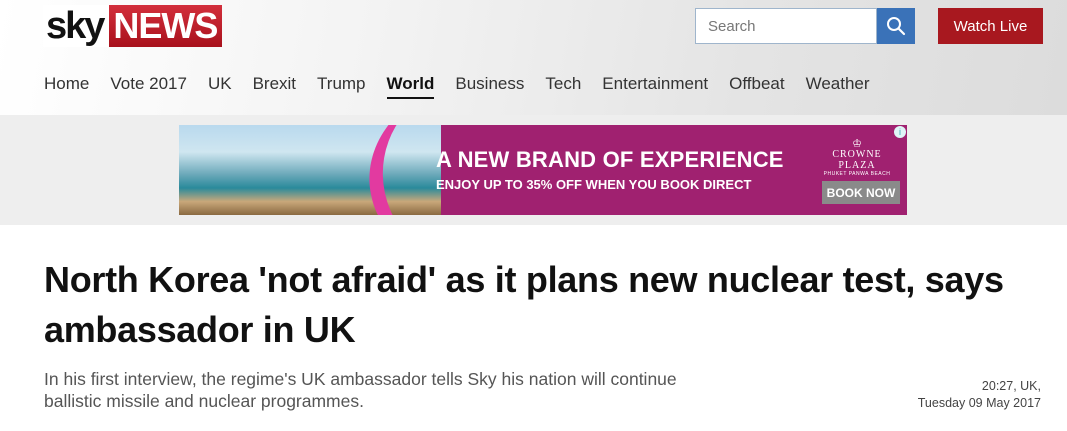 This screenshot has width=1067, height=431. Describe the element at coordinates (563, 86) in the screenshot. I see `nav-item-tech: Tech` at that location.